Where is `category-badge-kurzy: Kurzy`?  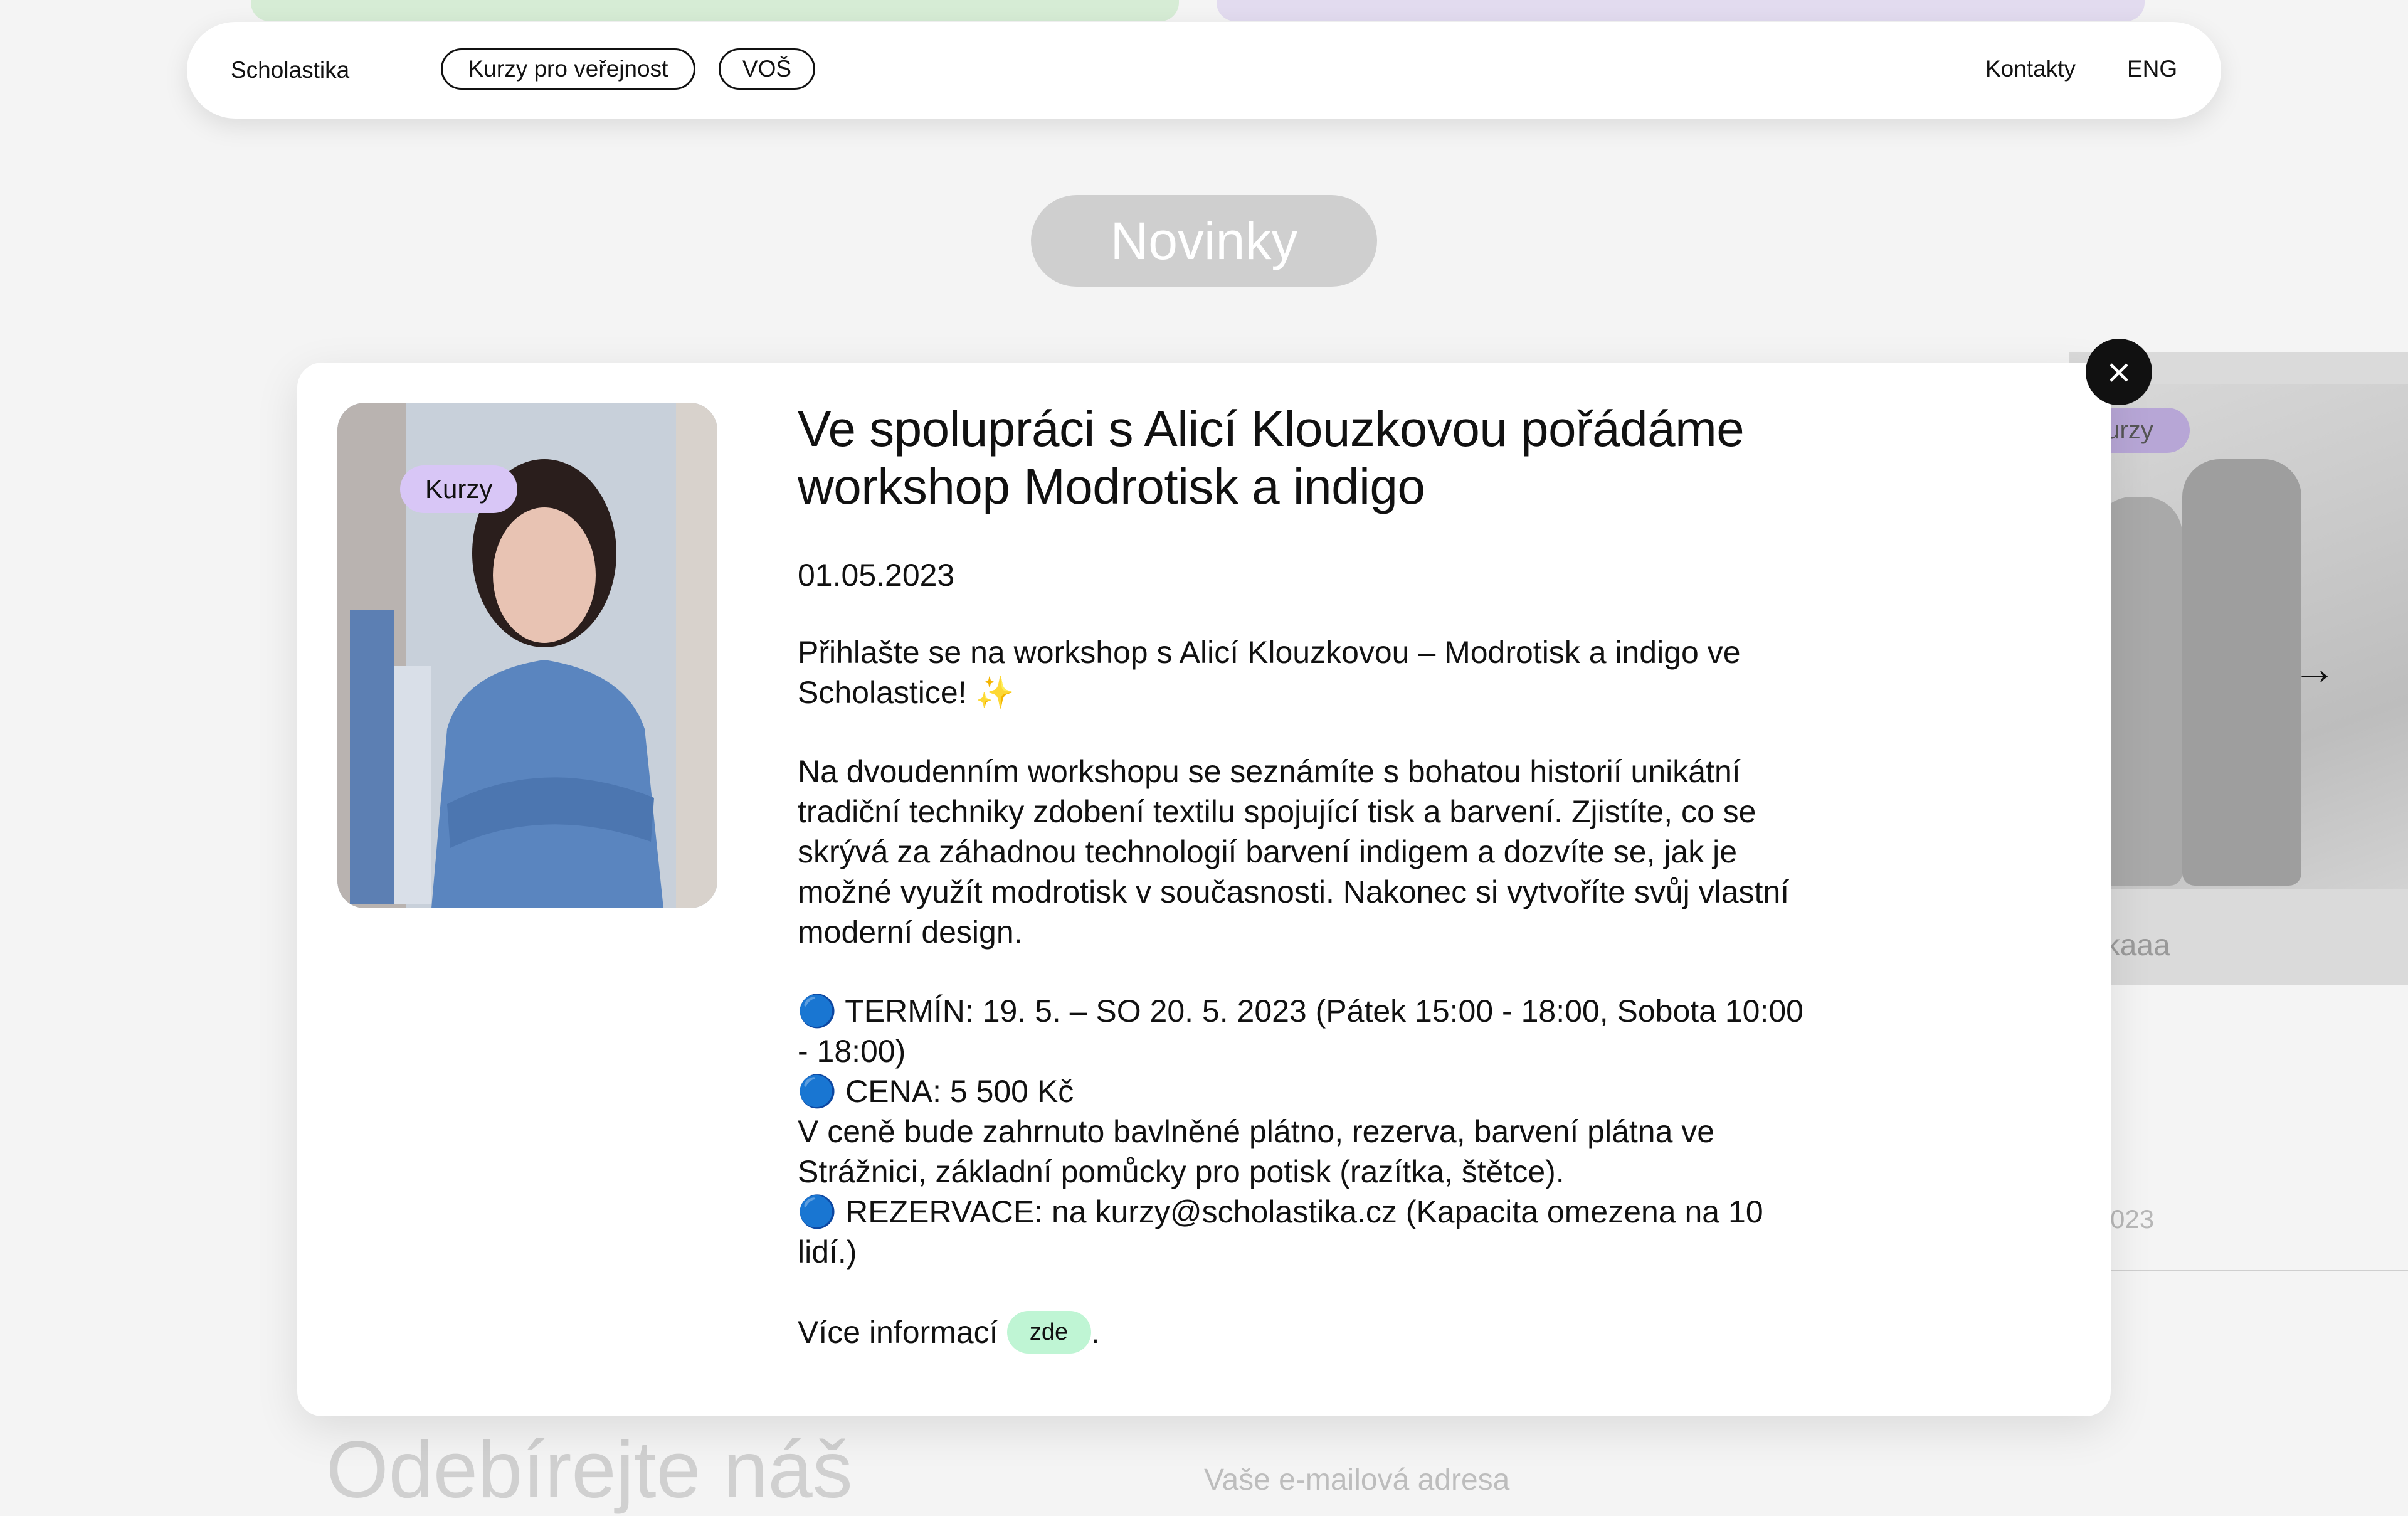
category-badge-kurzy: Kurzy is located at coordinates (459, 489).